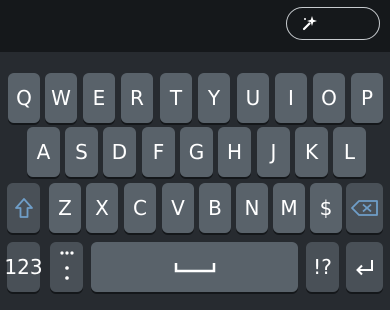 The image size is (390, 310). I want to click on key-m: M, so click(289, 208).